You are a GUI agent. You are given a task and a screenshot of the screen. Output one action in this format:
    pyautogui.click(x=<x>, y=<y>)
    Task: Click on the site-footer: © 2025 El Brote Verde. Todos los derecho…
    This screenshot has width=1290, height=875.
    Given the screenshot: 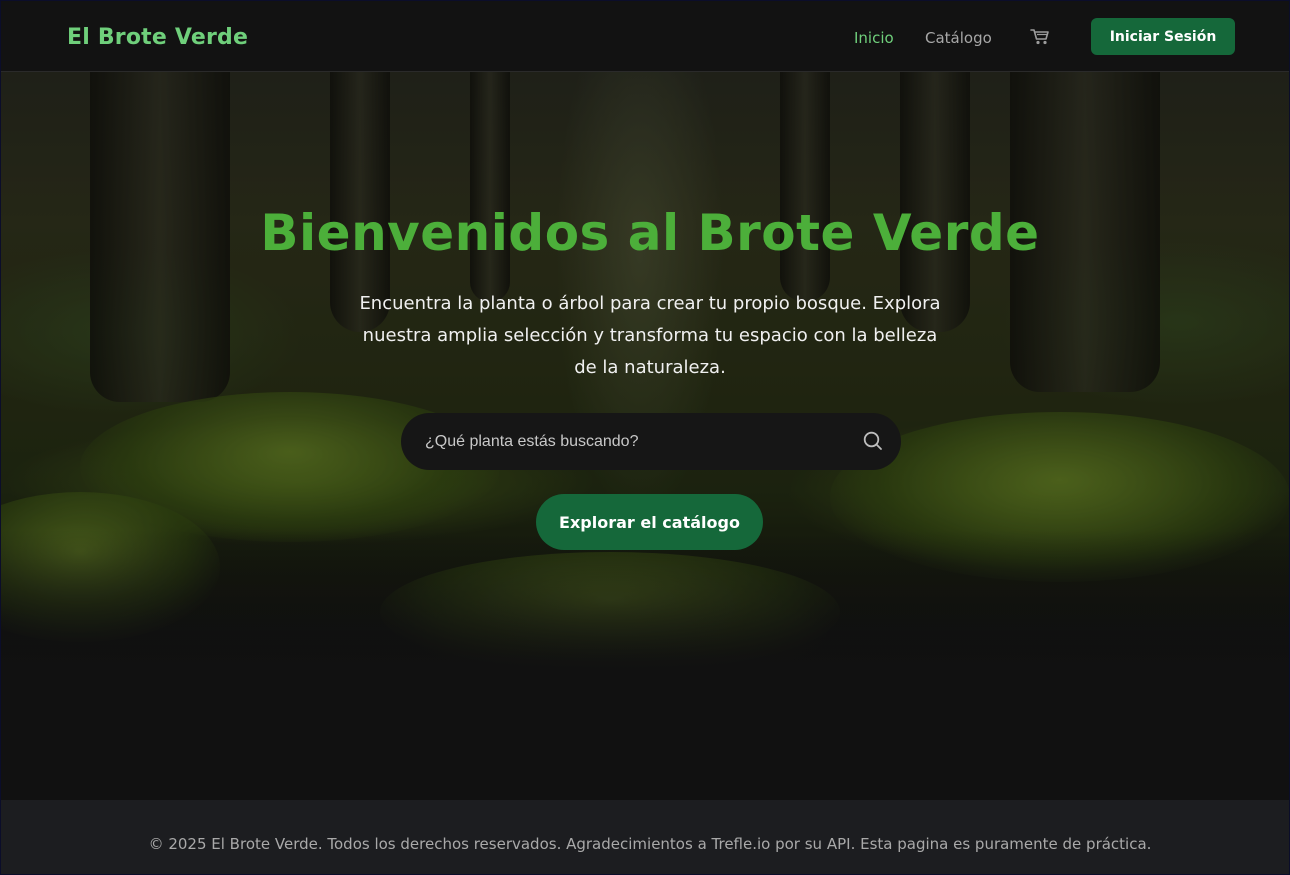 What is the action you would take?
    pyautogui.click(x=645, y=837)
    